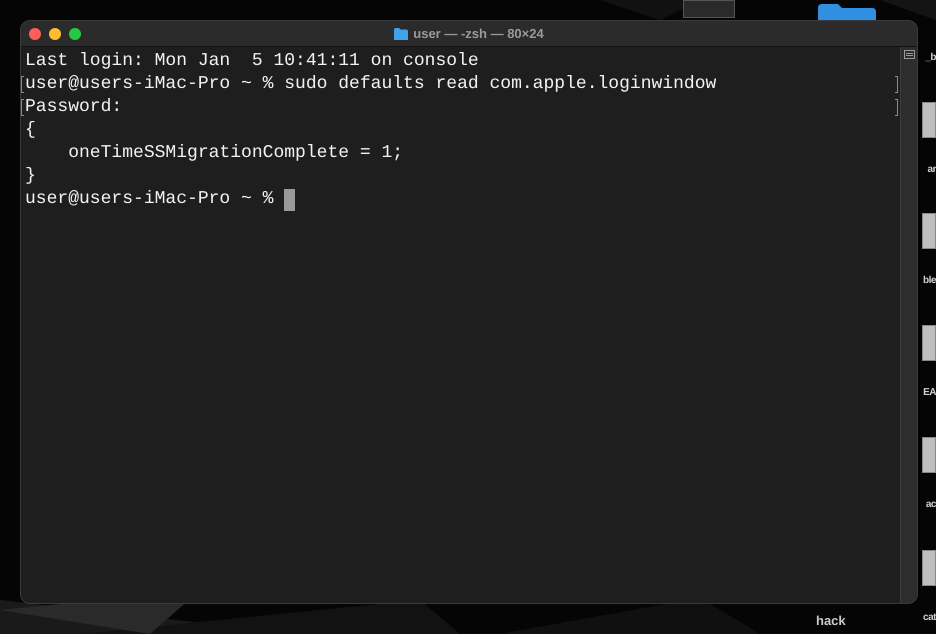 The height and width of the screenshot is (634, 936). Describe the element at coordinates (30, 176) in the screenshot. I see `terminal-line: }` at that location.